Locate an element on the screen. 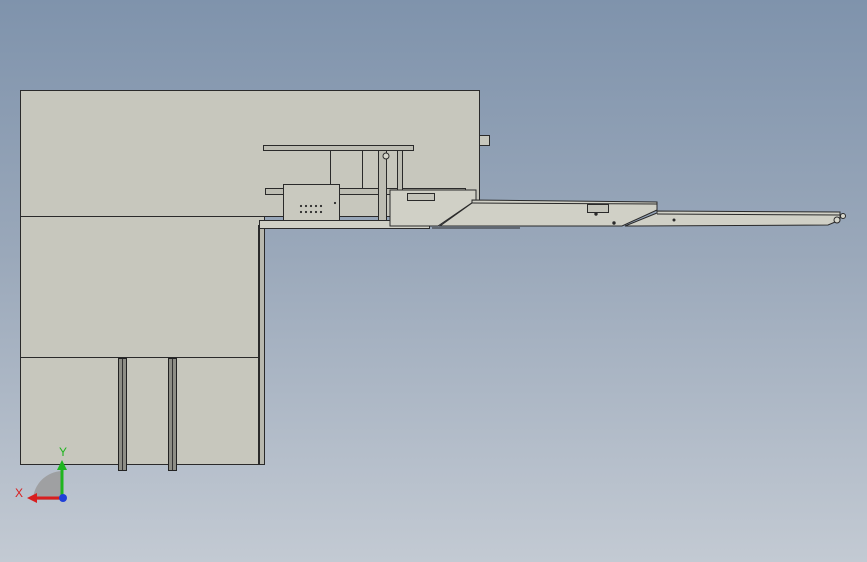  control-box is located at coordinates (311, 202).